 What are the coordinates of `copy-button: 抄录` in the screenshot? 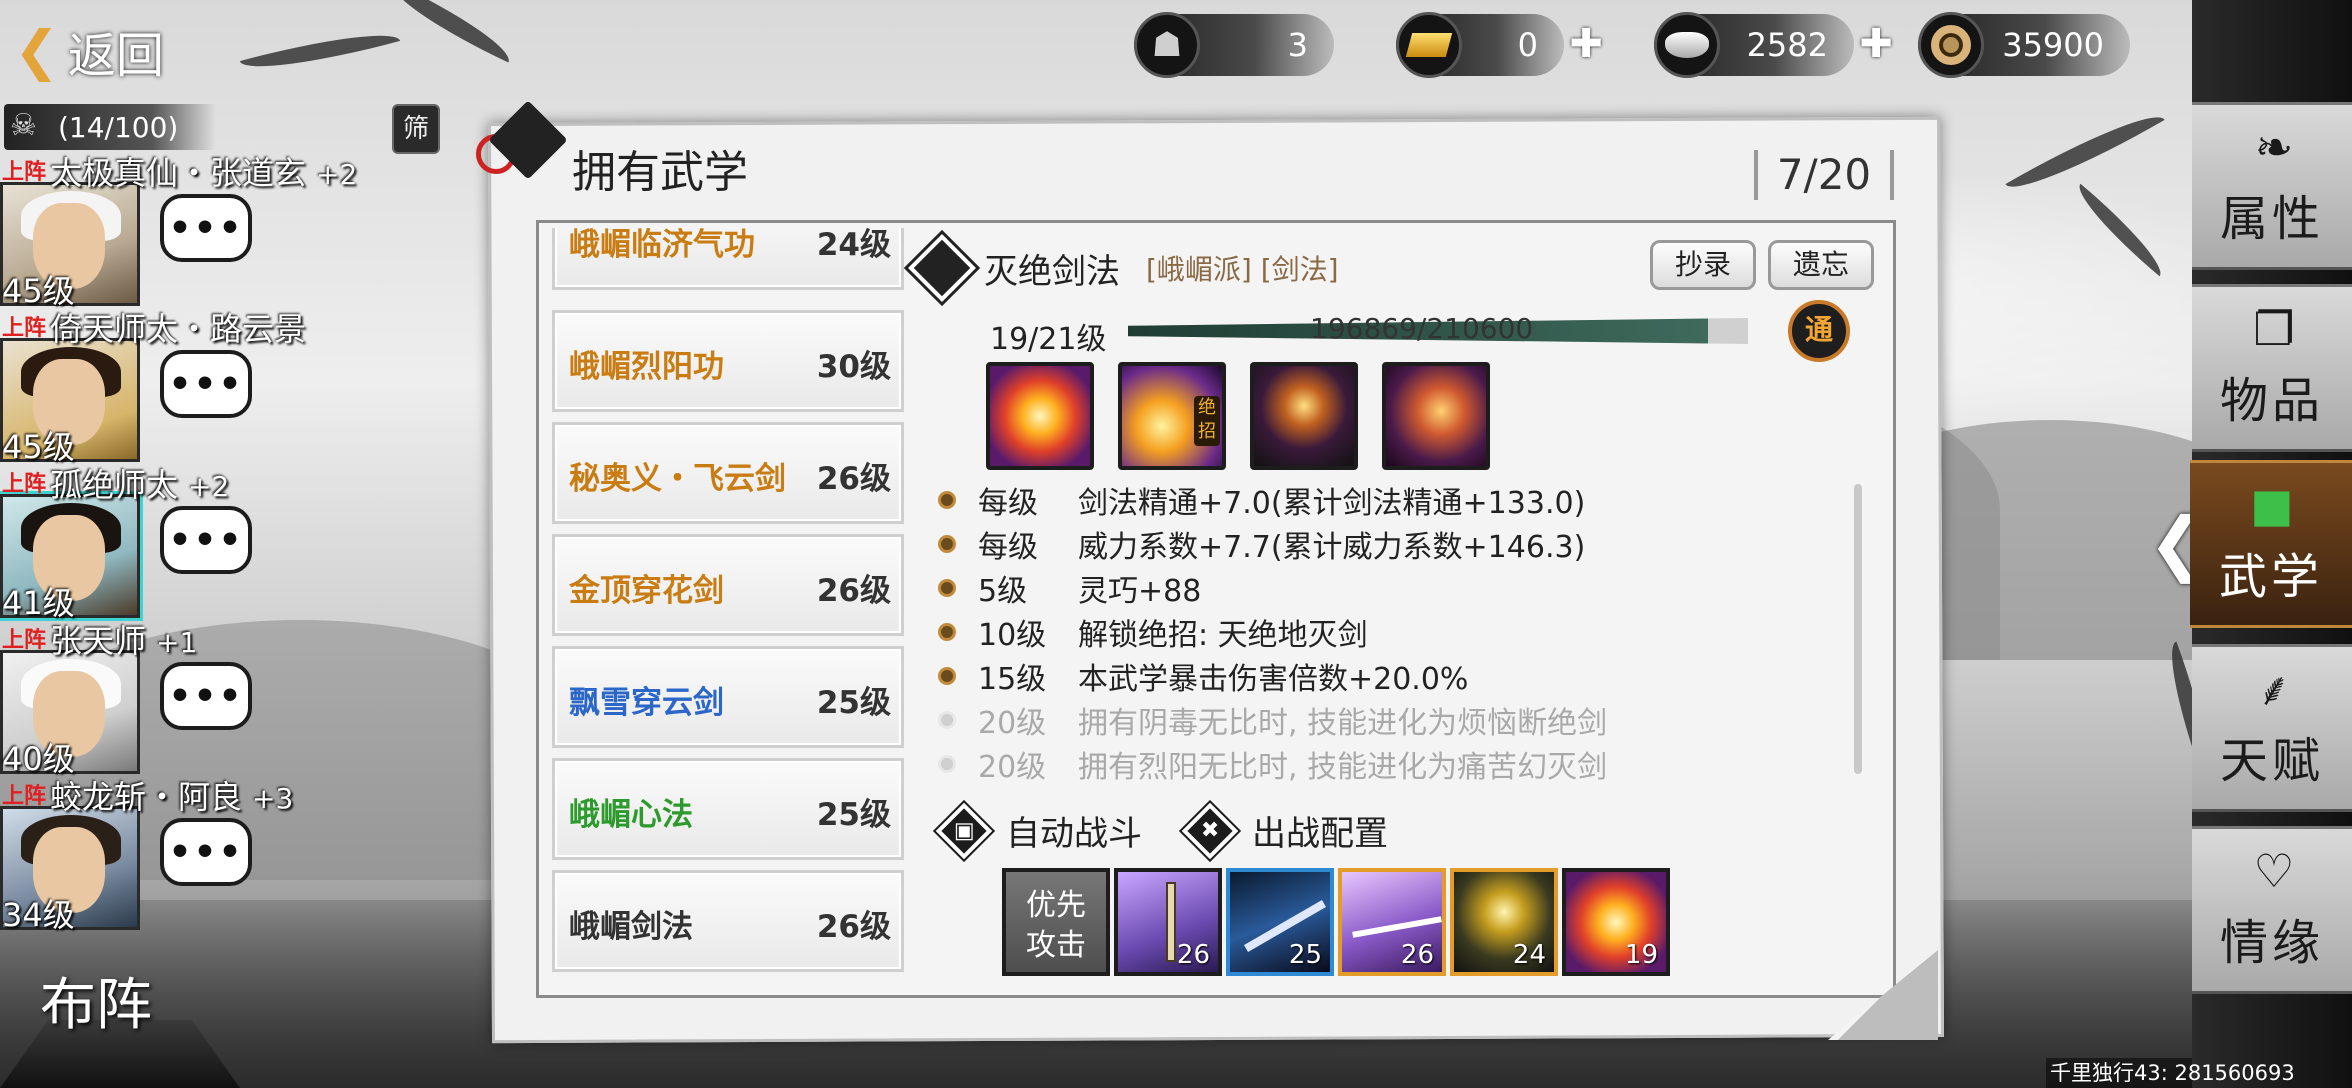 It's located at (1703, 265).